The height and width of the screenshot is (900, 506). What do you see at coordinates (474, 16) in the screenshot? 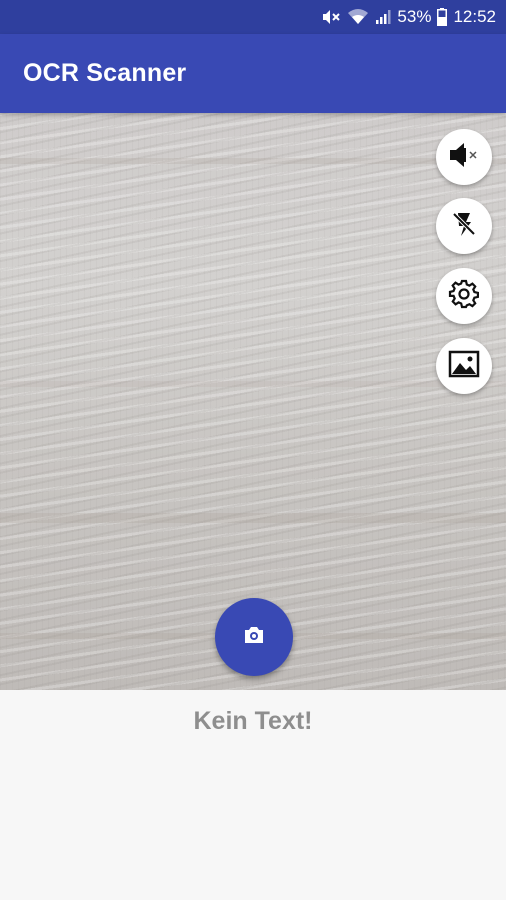
I see `status-time: 12:52` at bounding box center [474, 16].